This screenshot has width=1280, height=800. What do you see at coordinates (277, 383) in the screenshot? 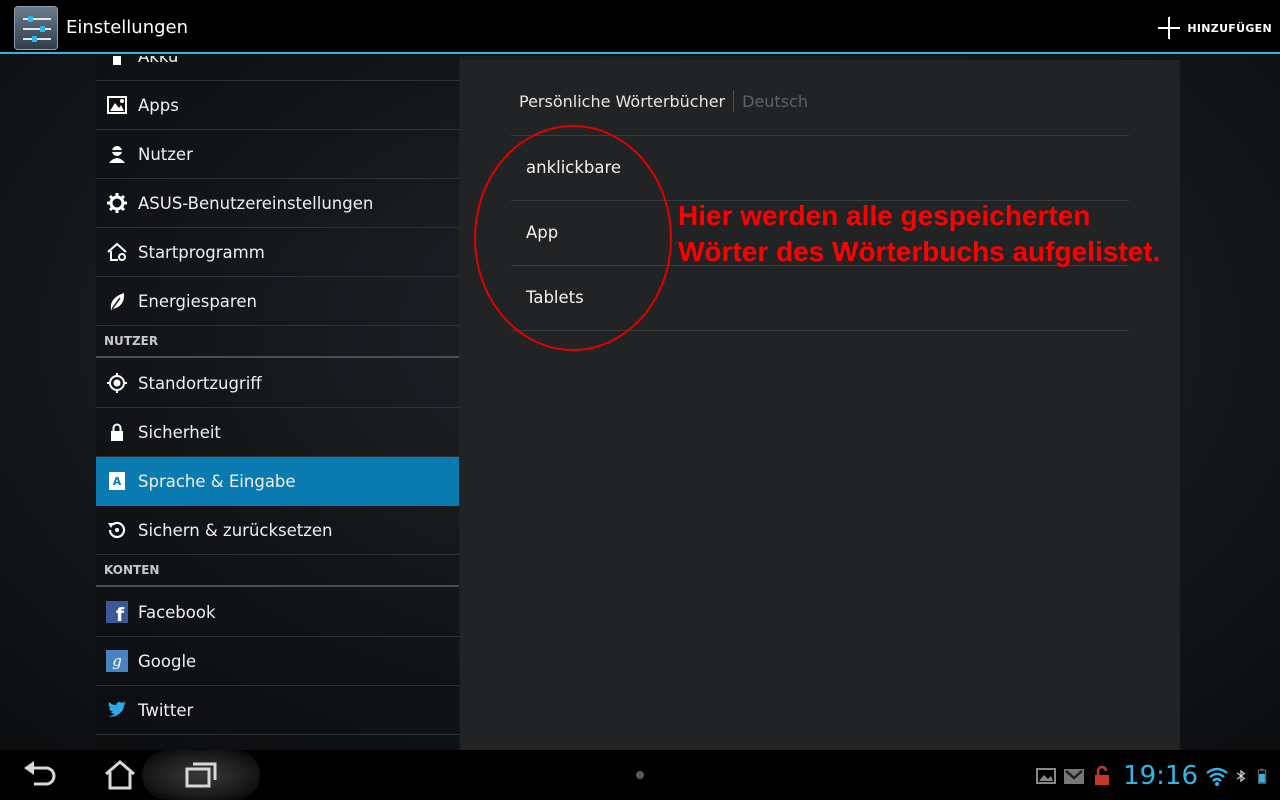
I see `sidebar-item-standortzugriff: Standortzugriff` at bounding box center [277, 383].